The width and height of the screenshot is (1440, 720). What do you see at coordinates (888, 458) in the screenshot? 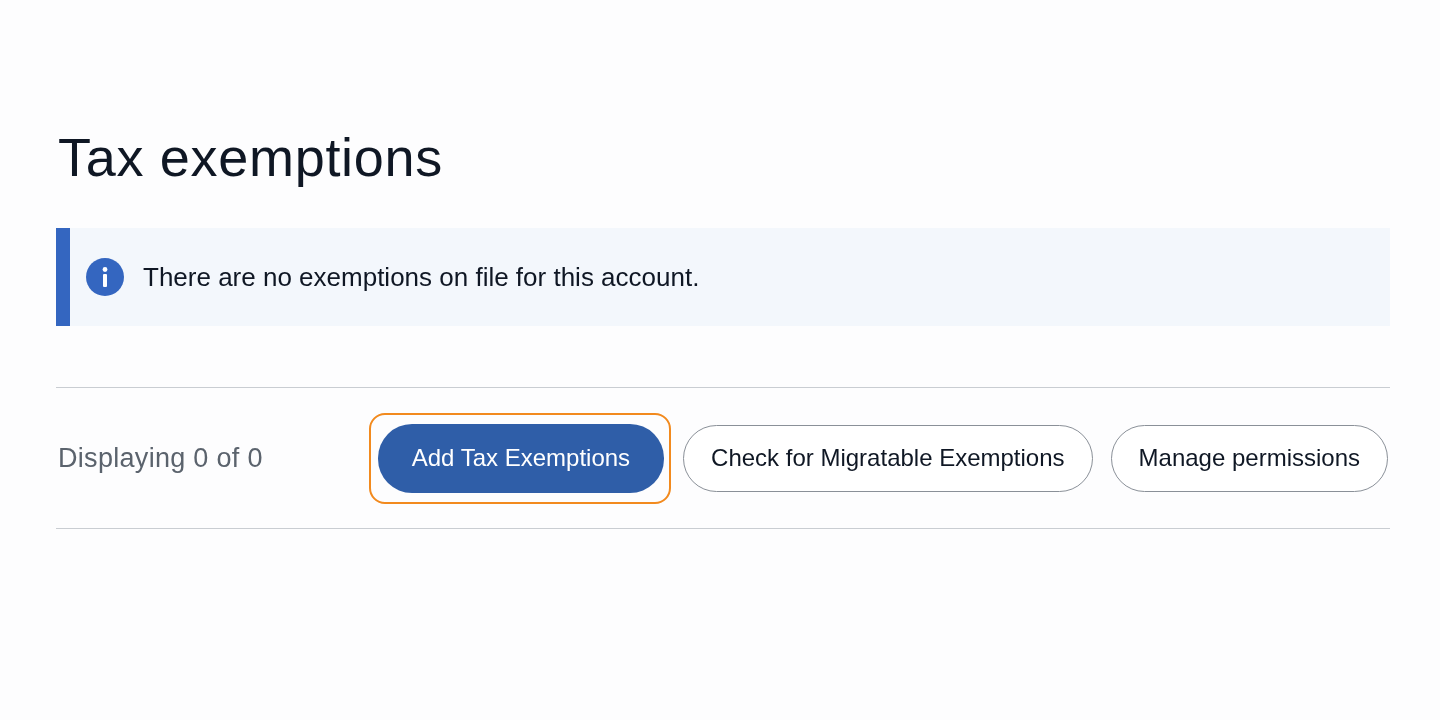
I see `action-button: Check for Migratable Exemptions` at bounding box center [888, 458].